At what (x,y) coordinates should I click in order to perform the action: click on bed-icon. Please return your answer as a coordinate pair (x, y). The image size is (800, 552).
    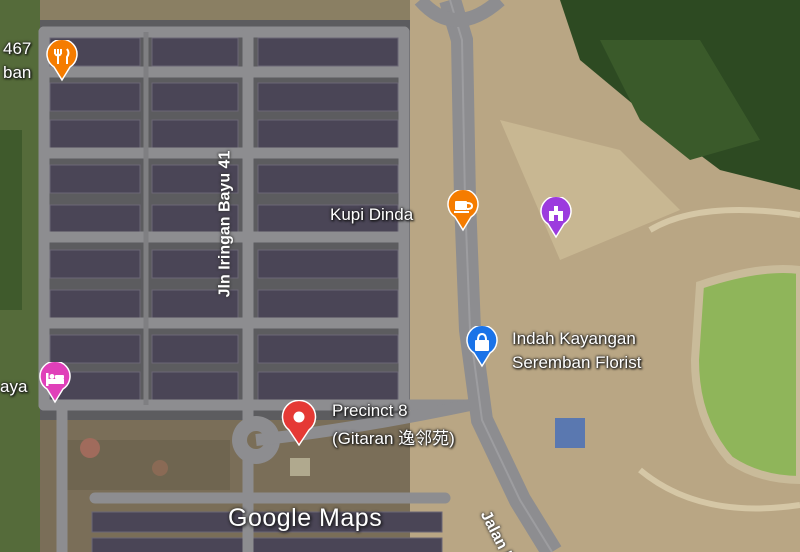
    Looking at the image, I should click on (55, 383).